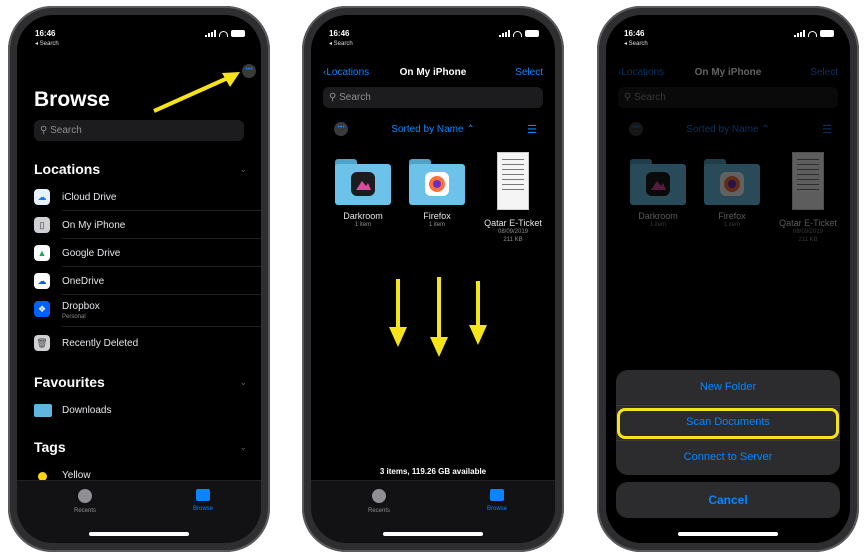 This screenshot has height=554, width=865. What do you see at coordinates (433, 75) in the screenshot?
I see `nav-bar: ‹Locations On My iPhone Select` at bounding box center [433, 75].